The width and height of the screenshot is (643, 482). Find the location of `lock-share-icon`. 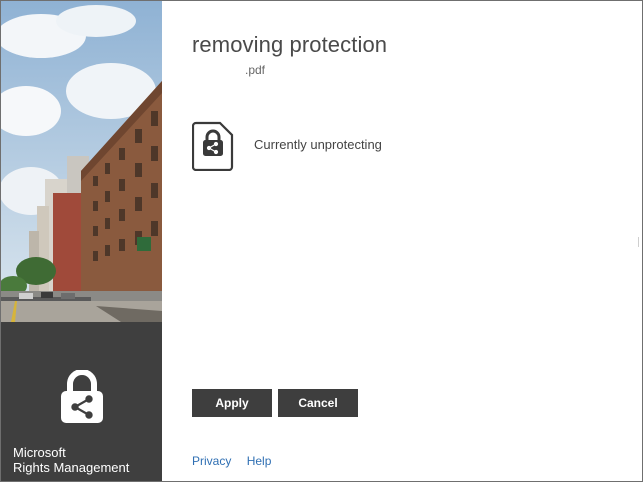

lock-share-icon is located at coordinates (82, 400).